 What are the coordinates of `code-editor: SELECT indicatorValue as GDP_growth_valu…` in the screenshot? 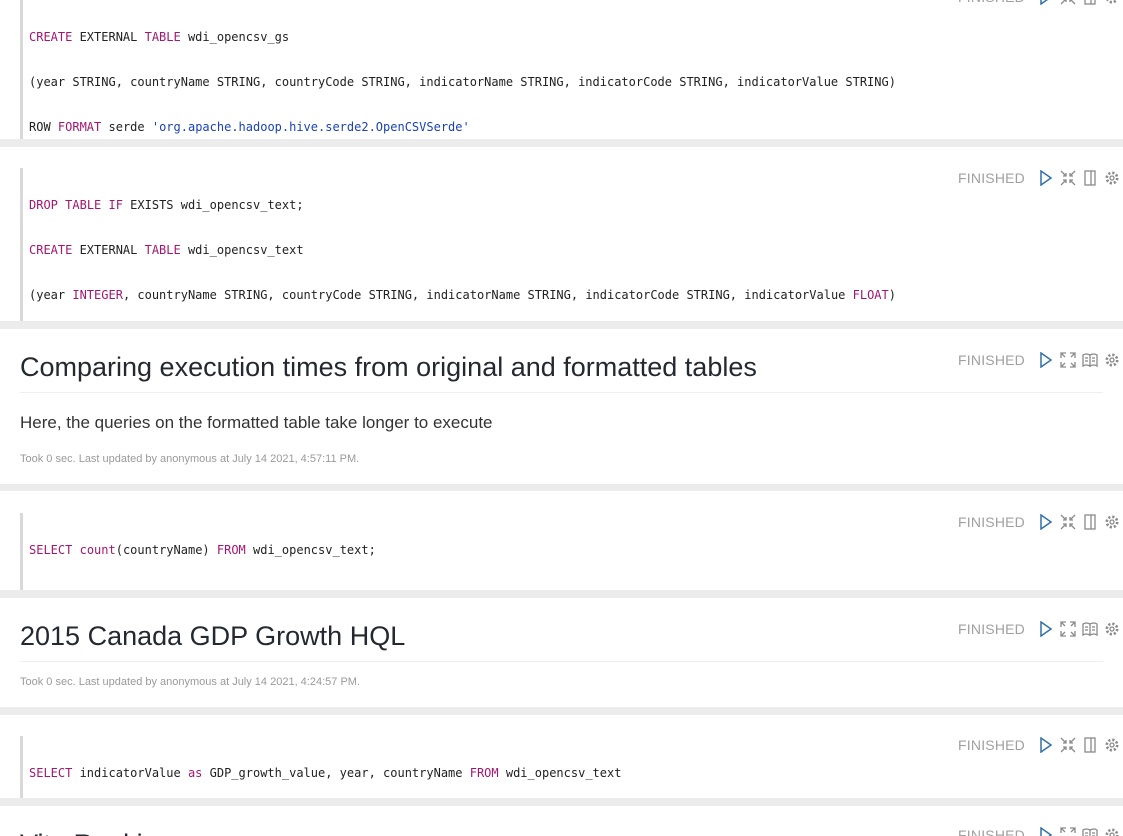 It's located at (466, 767).